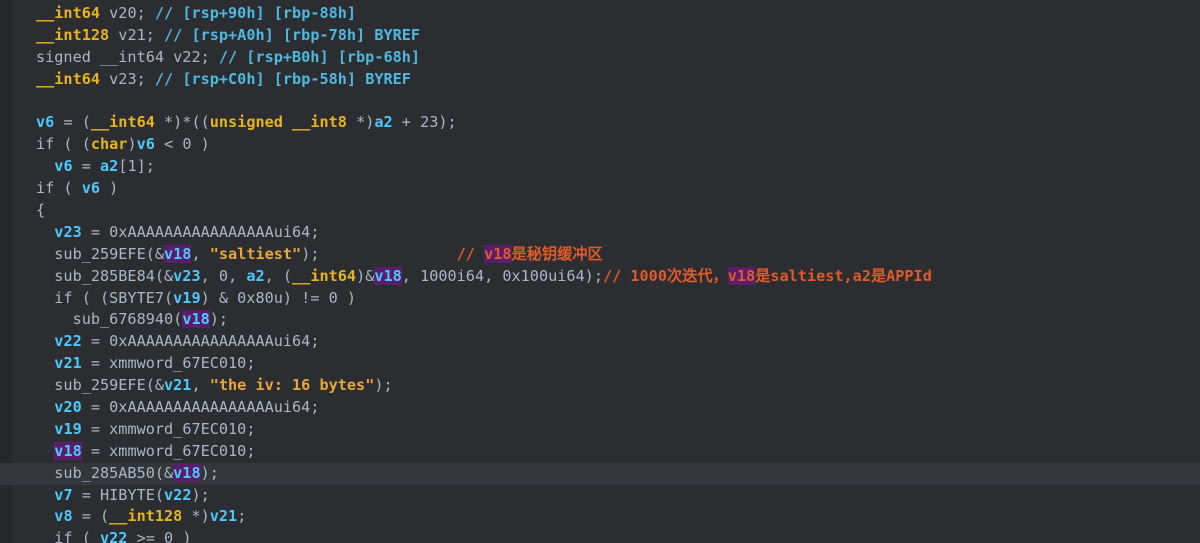 Image resolution: width=1200 pixels, height=543 pixels. I want to click on code-line: if ( v6 ), so click(600, 189).